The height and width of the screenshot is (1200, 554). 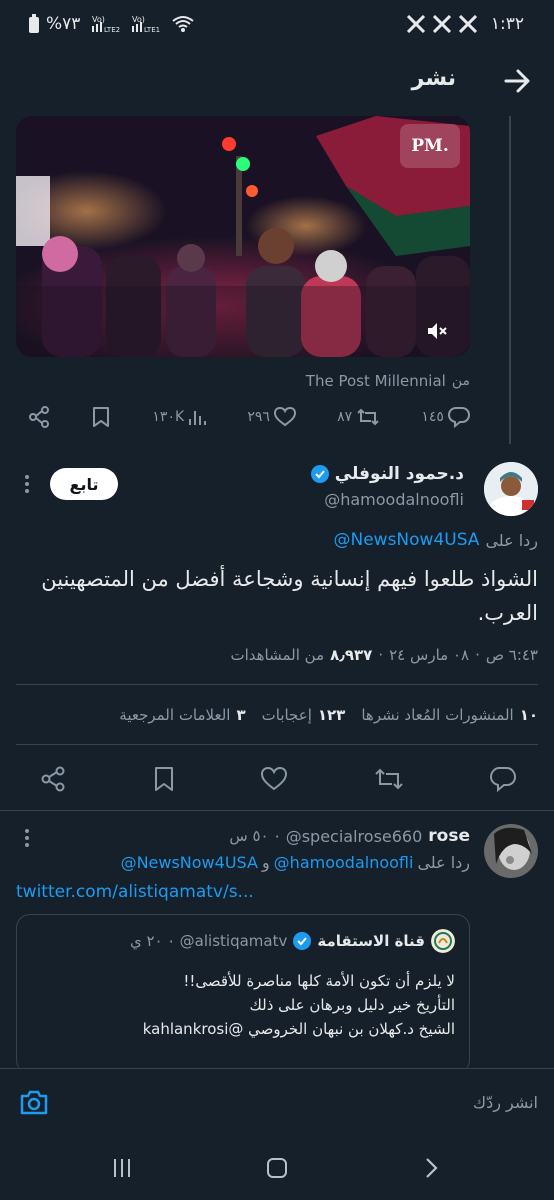 I want to click on camera-icon, so click(x=34, y=1102).